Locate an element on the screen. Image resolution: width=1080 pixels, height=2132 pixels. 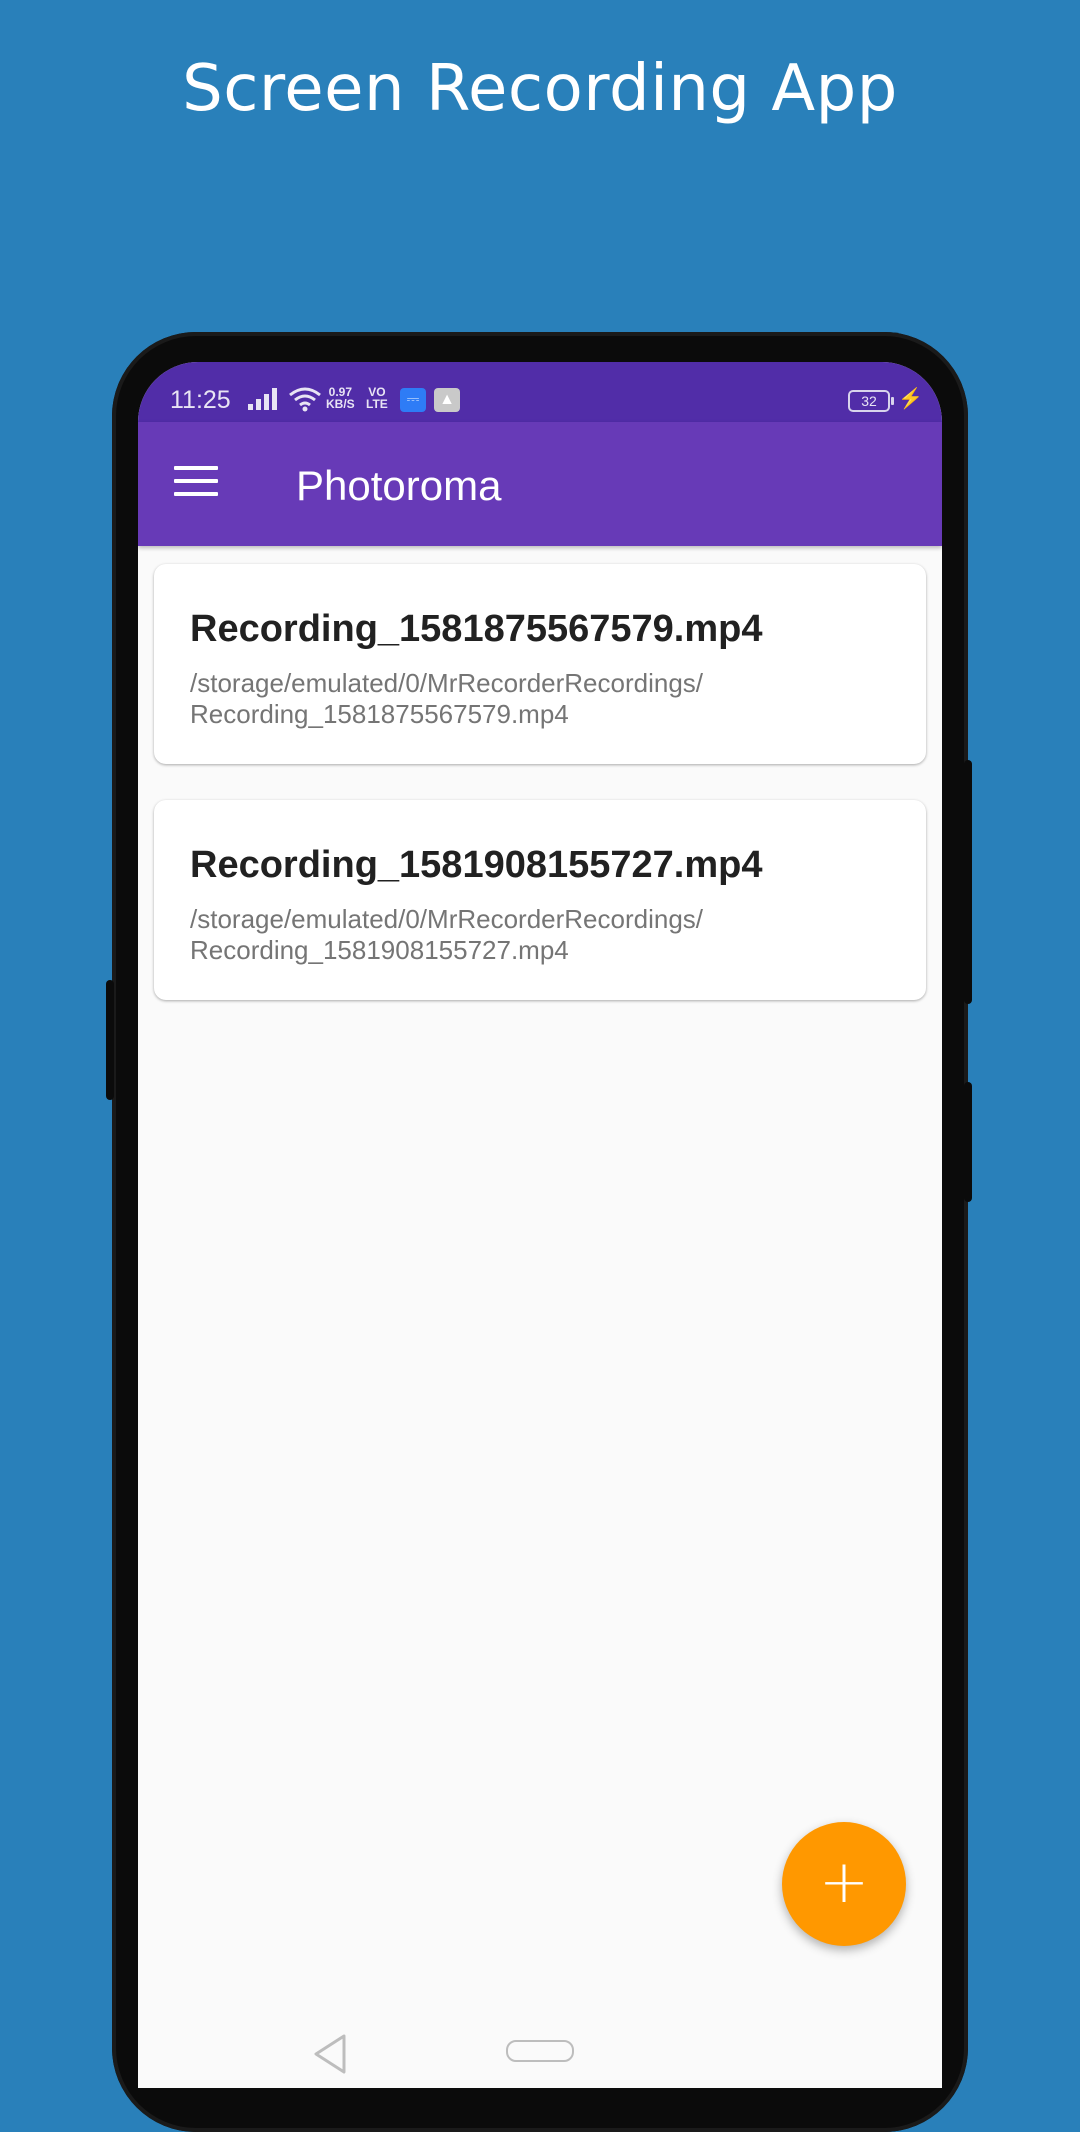
volte-bottom: LTE is located at coordinates (377, 404).